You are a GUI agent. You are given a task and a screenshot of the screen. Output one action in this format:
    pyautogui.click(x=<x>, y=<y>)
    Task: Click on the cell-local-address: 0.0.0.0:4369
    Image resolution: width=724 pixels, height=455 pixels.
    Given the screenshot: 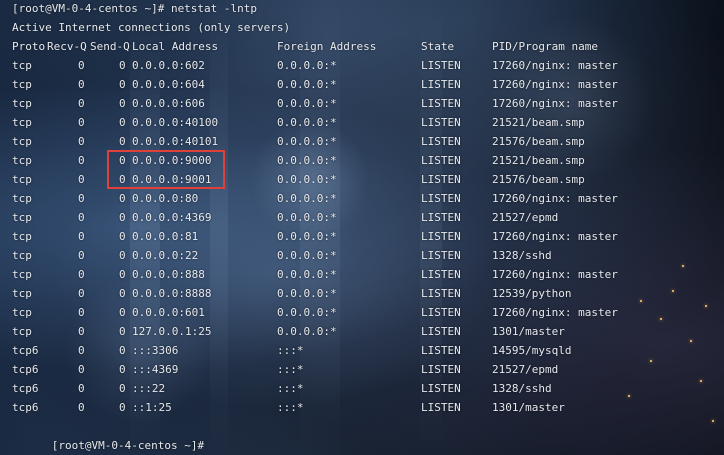 What is the action you would take?
    pyautogui.click(x=172, y=217)
    